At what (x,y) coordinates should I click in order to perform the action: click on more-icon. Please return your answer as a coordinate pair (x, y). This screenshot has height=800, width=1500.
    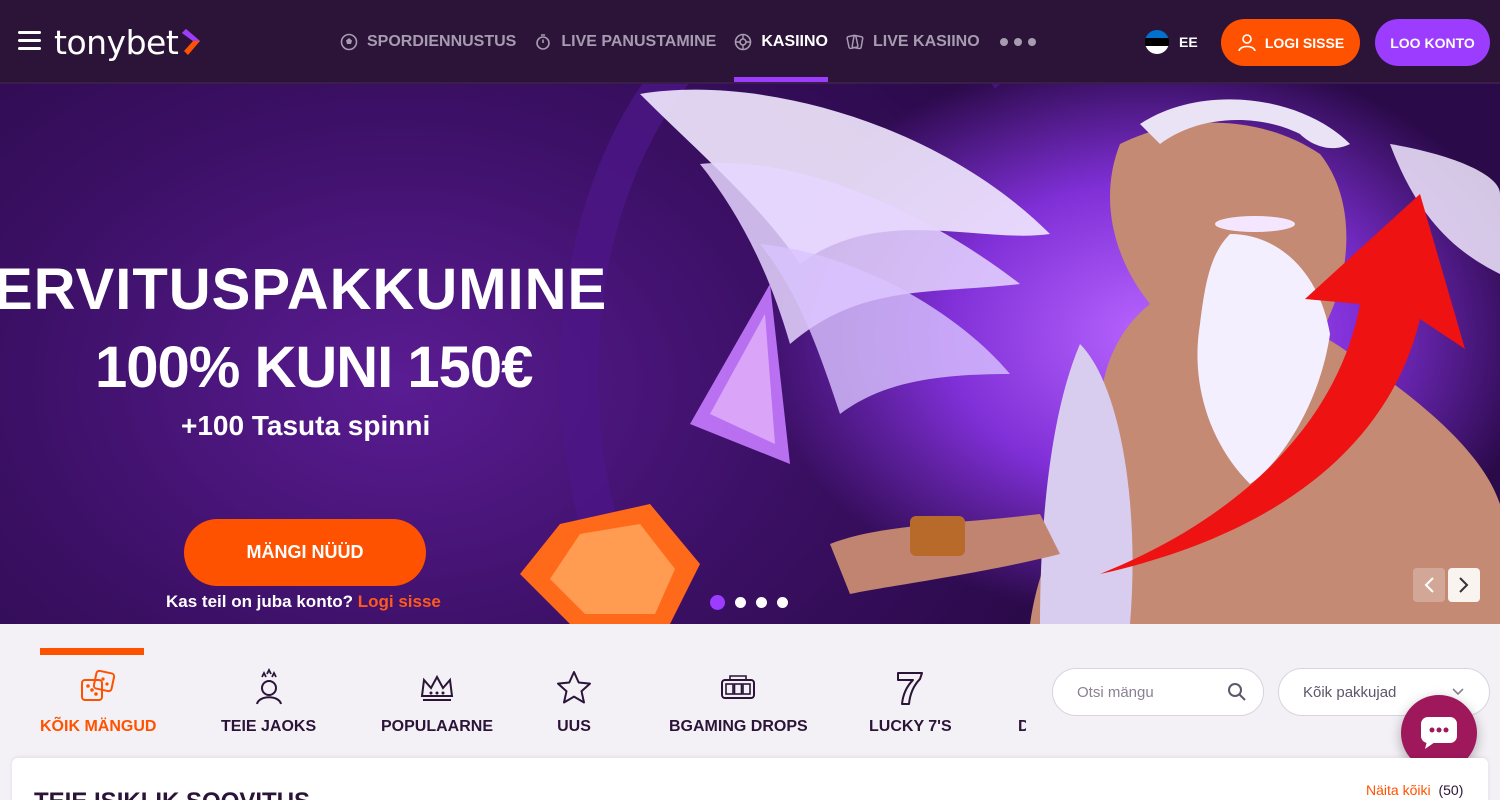
    Looking at the image, I should click on (1017, 42).